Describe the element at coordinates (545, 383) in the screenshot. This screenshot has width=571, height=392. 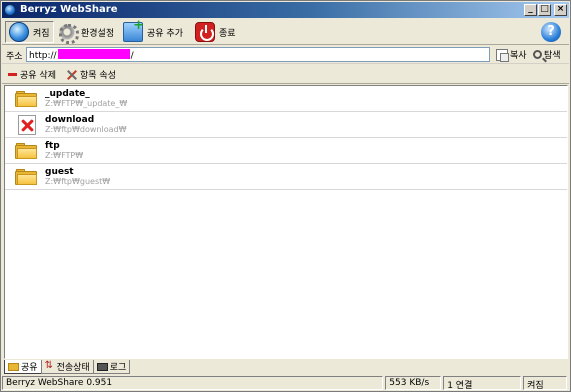
I see `status-state: 켜짐` at that location.